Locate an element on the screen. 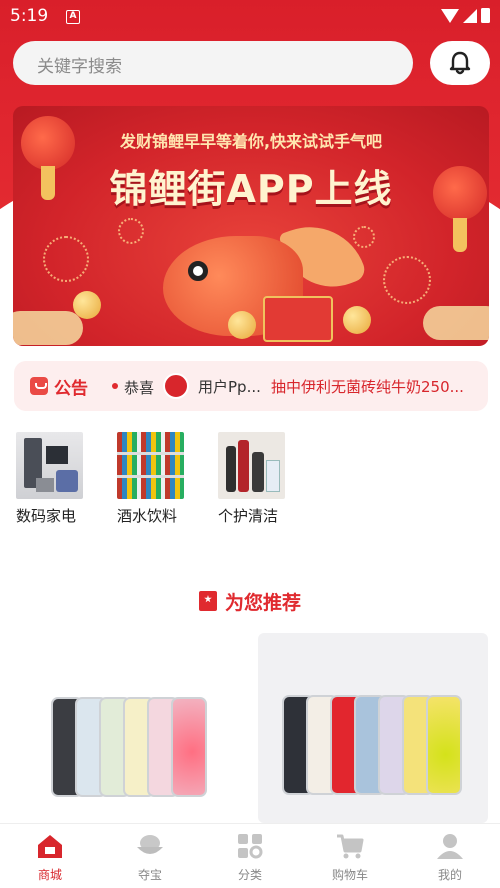 Image resolution: width=500 pixels, height=888 pixels. category-beverages: 酒水饮料 is located at coordinates (162, 479).